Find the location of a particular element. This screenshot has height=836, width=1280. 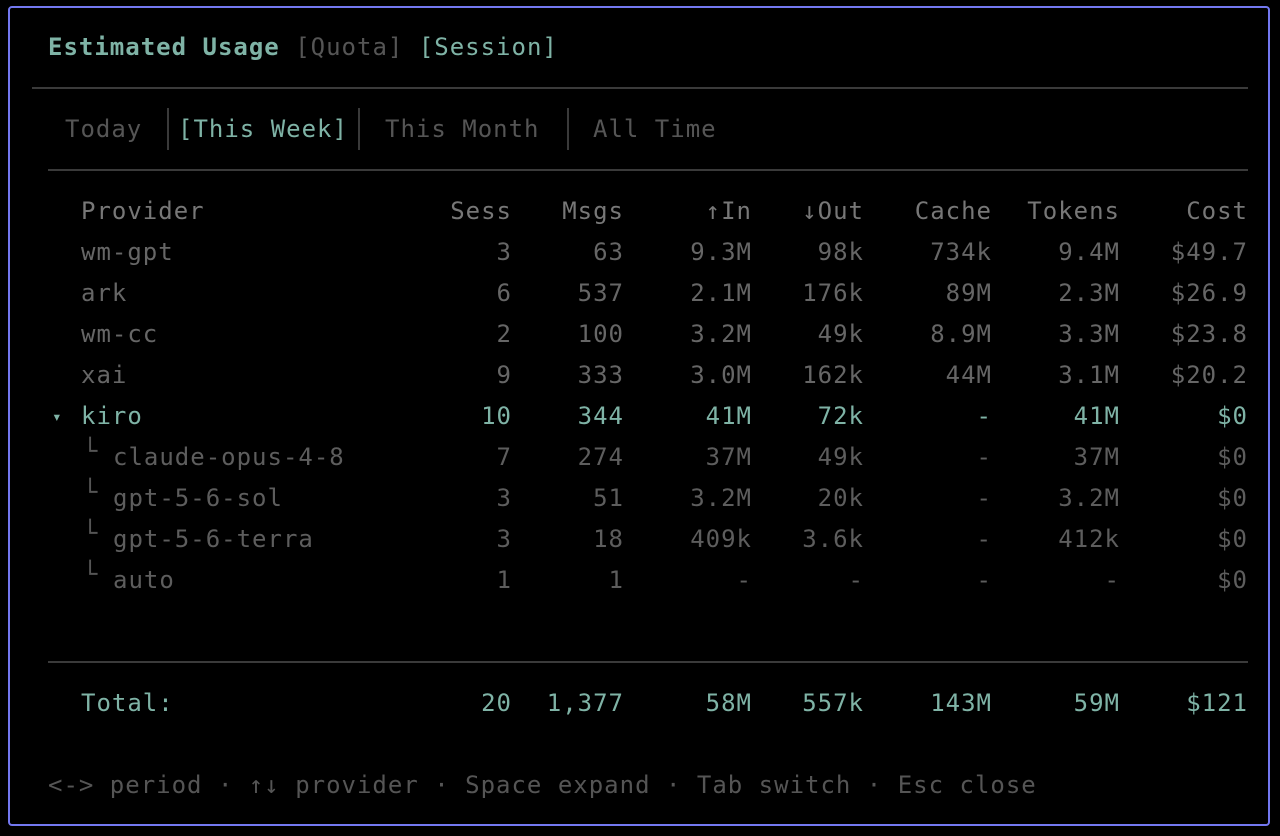

column-header-sess: Sess is located at coordinates (481, 211).